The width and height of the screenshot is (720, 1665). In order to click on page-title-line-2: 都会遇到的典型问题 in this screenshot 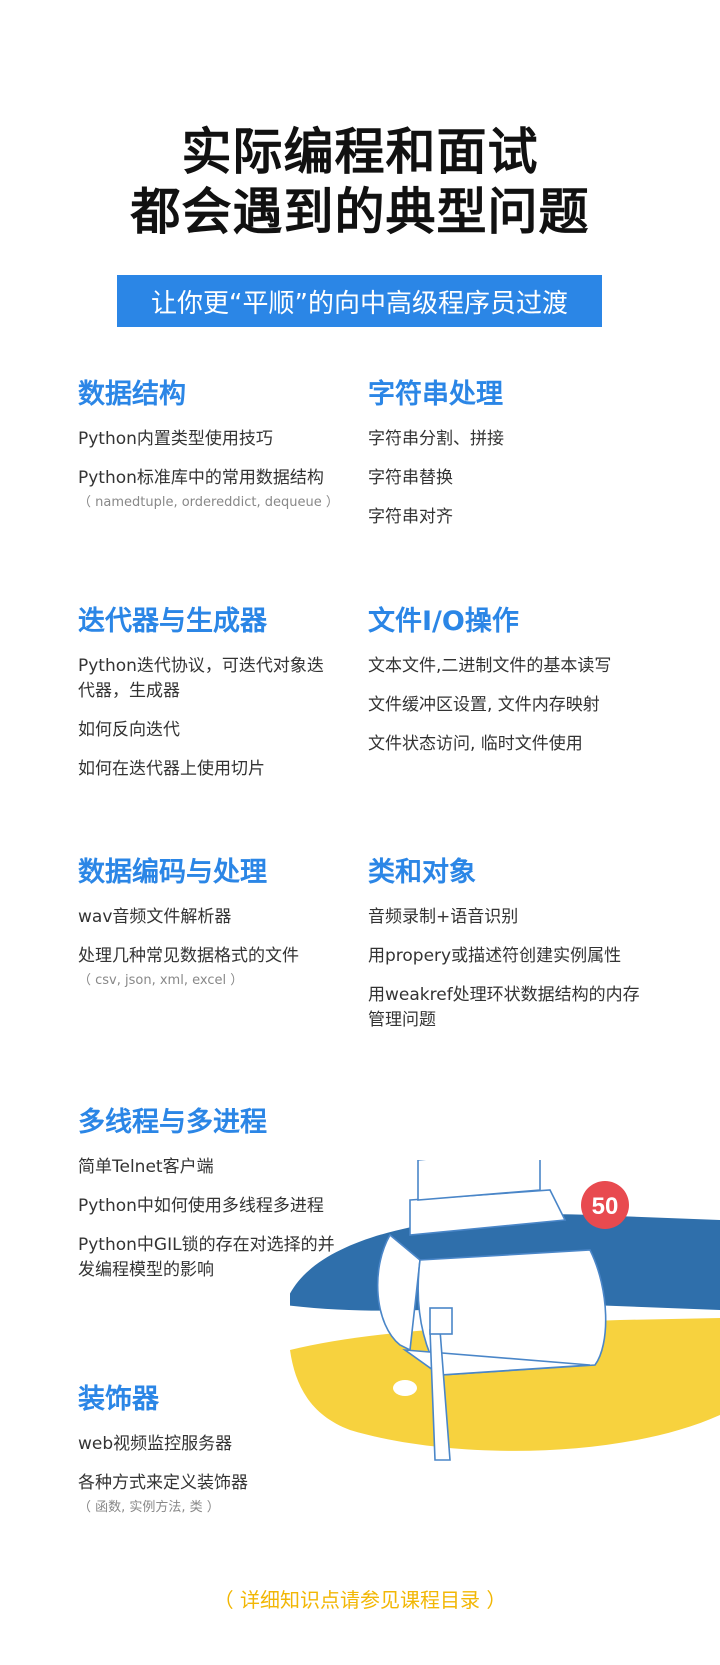, I will do `click(360, 212)`.